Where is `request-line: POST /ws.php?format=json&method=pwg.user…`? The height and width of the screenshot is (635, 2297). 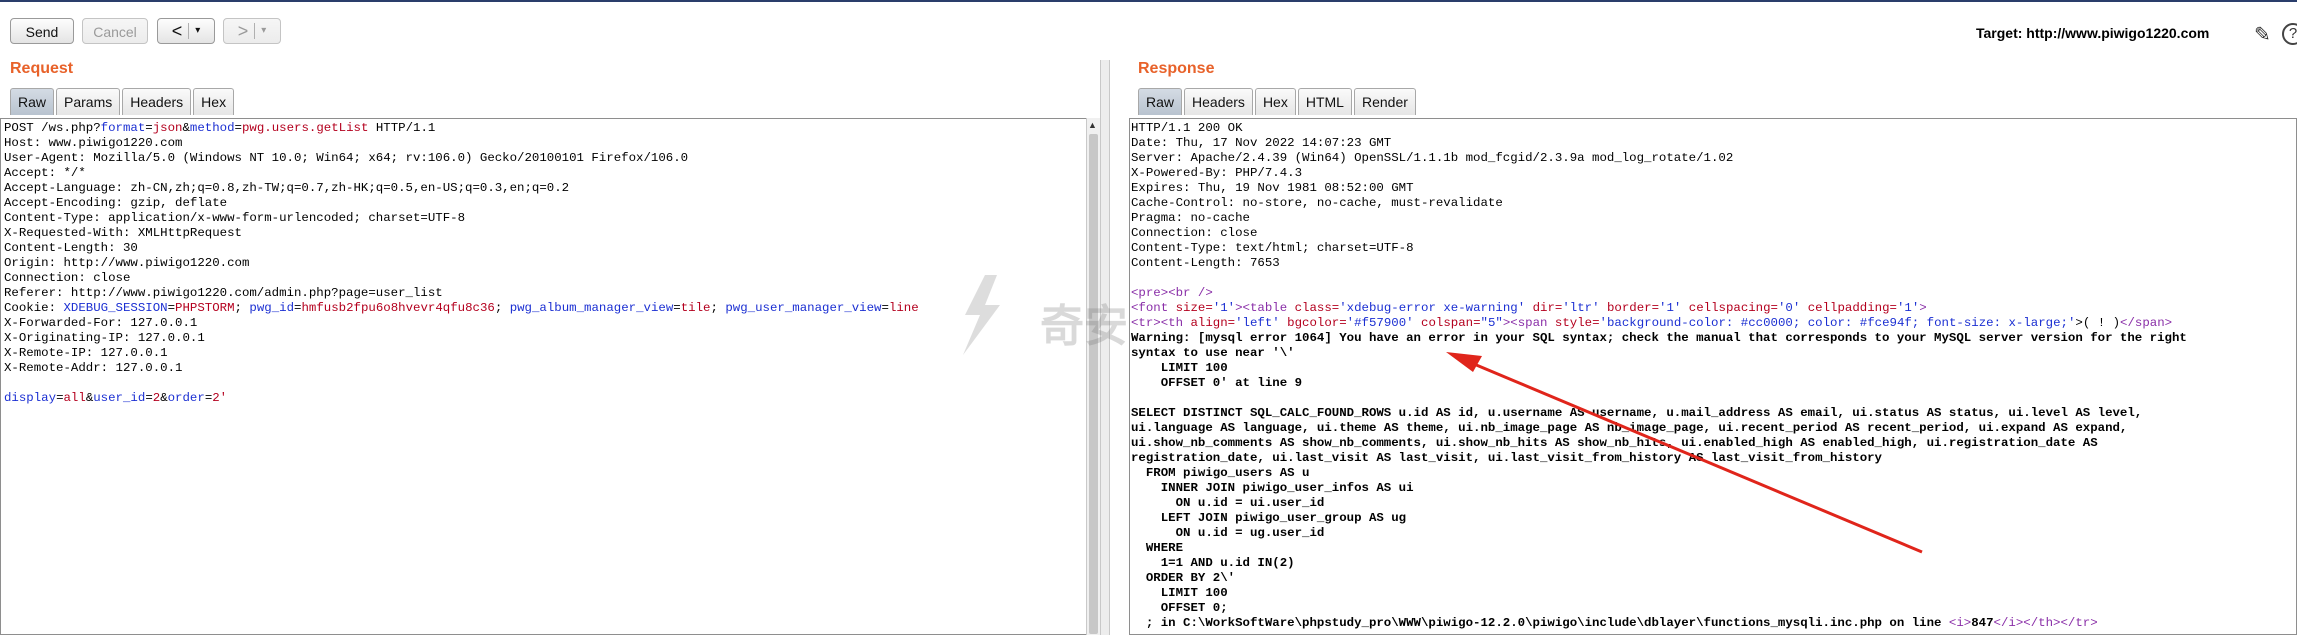 request-line: POST /ws.php?format=json&method=pwg.user… is located at coordinates (551, 128).